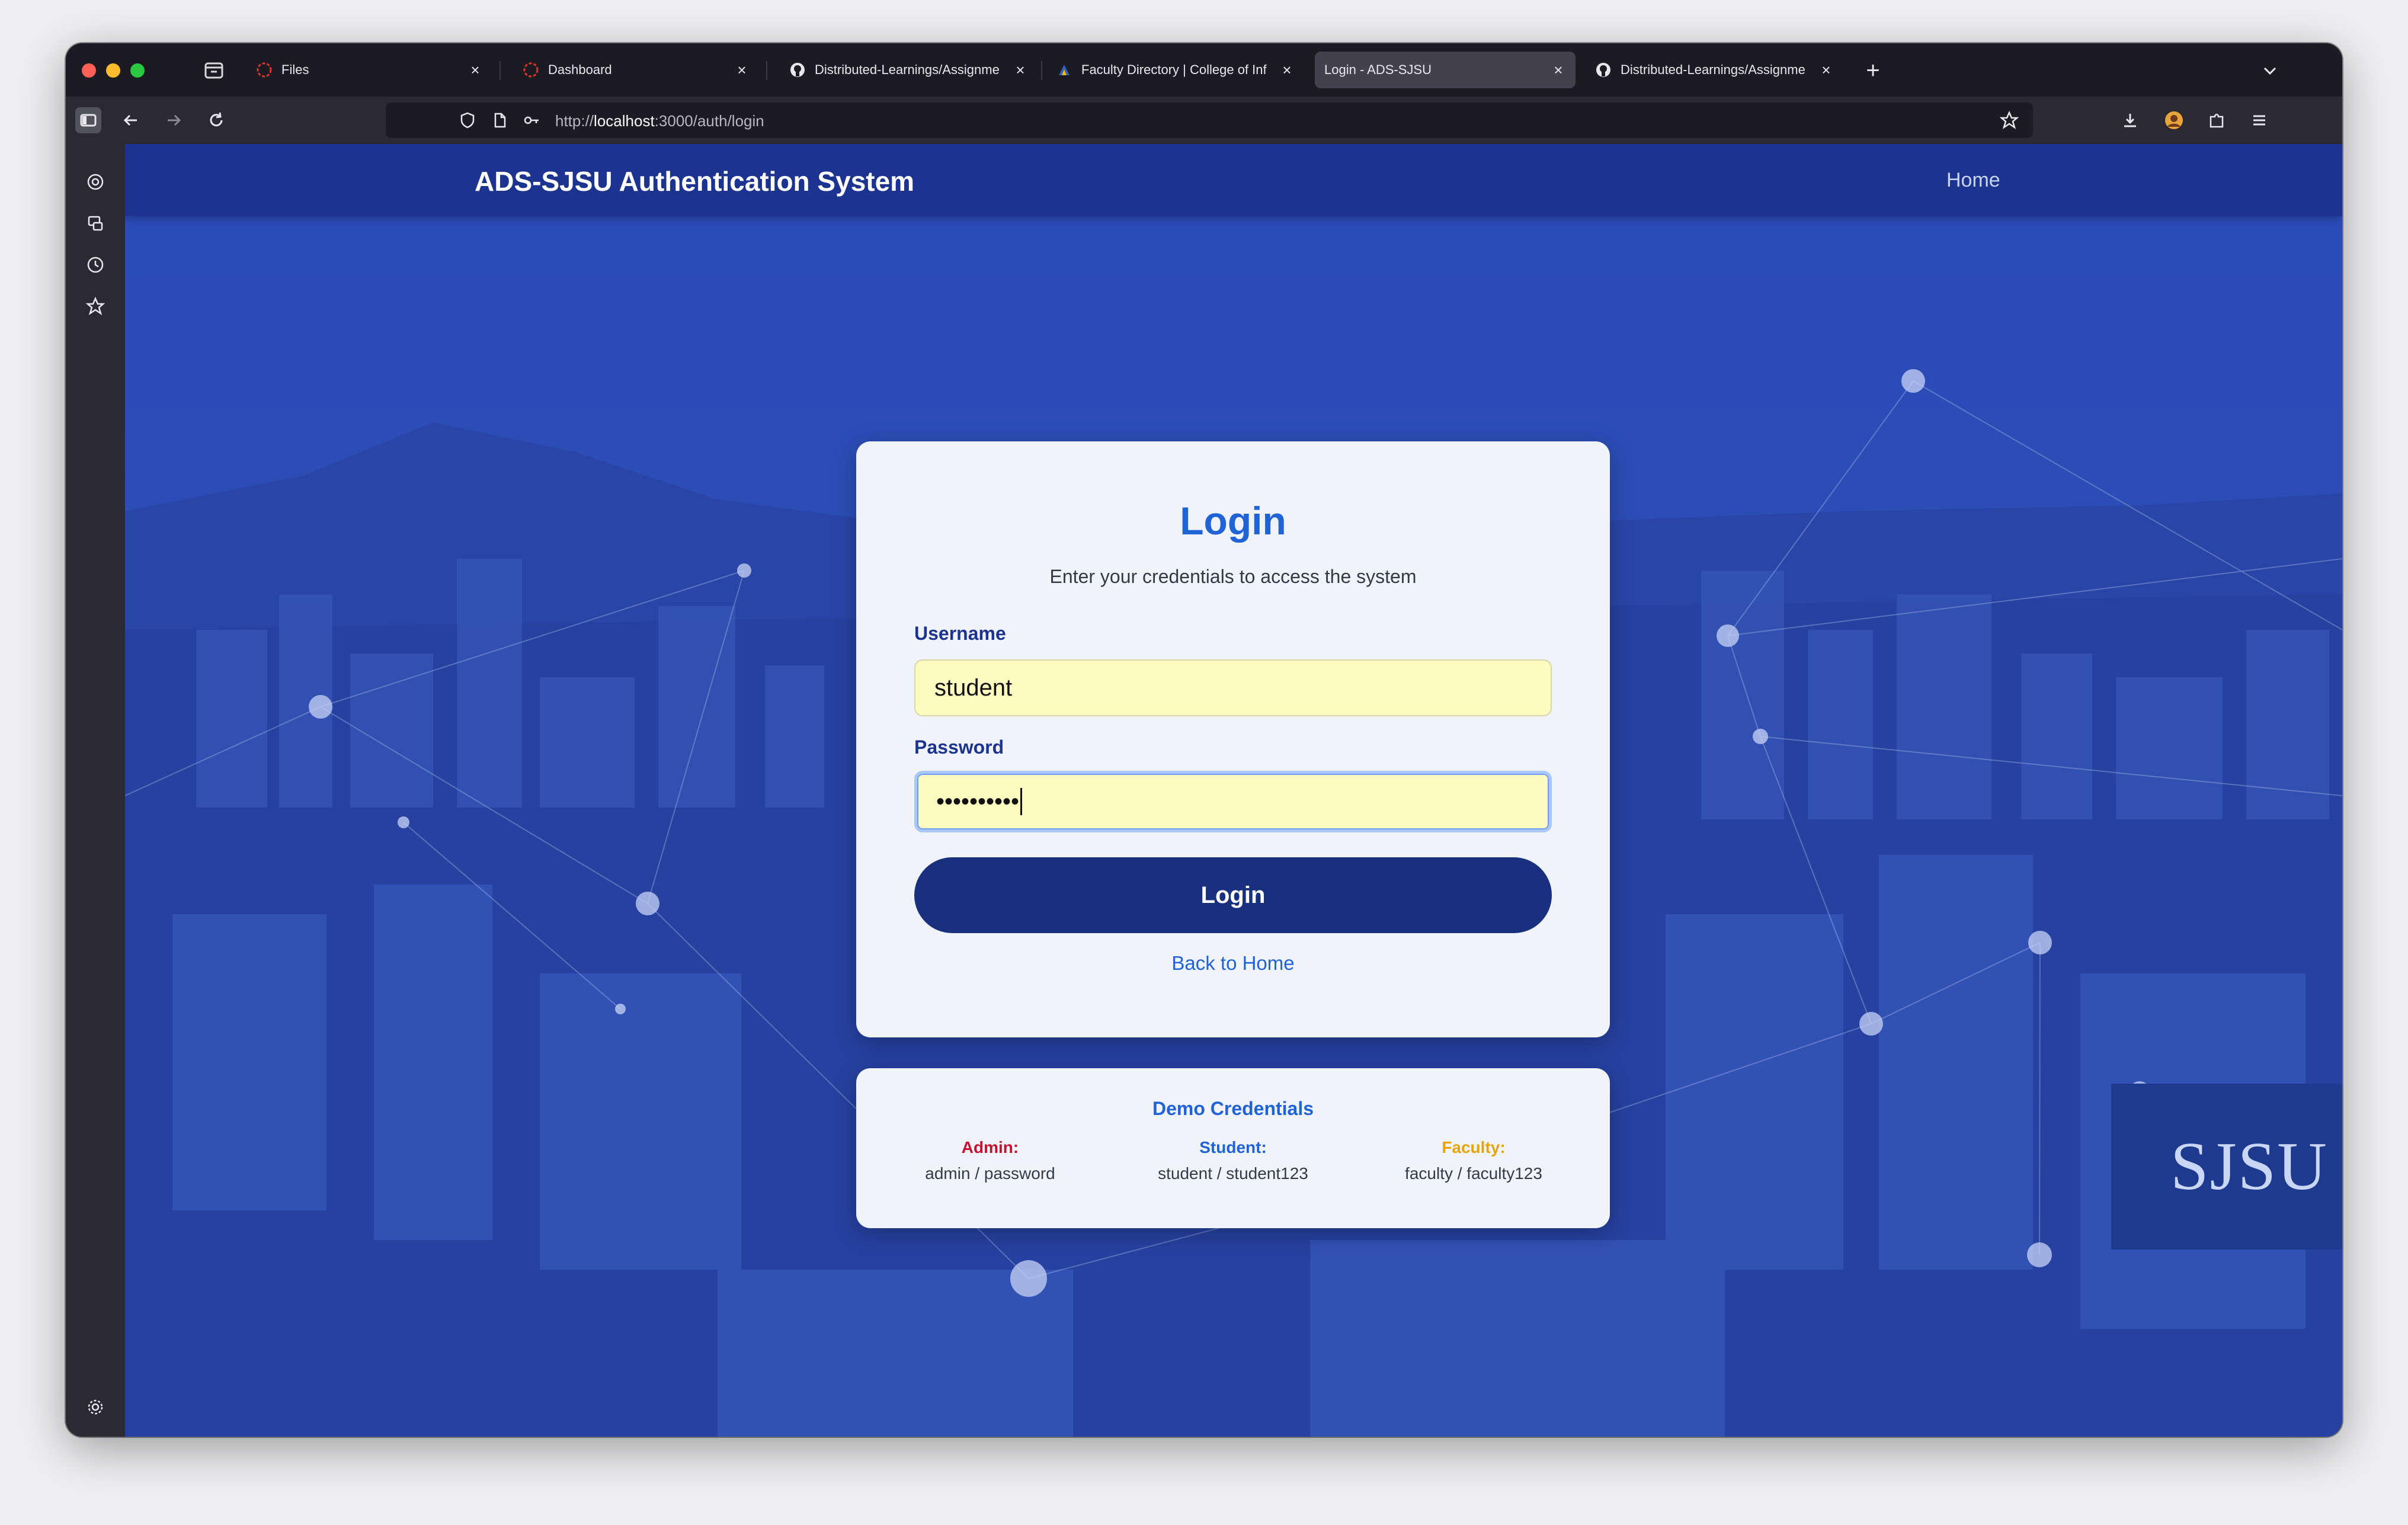 Image resolution: width=2408 pixels, height=1525 pixels. What do you see at coordinates (990, 1173) in the screenshot?
I see `demo-credential-value: admin / password` at bounding box center [990, 1173].